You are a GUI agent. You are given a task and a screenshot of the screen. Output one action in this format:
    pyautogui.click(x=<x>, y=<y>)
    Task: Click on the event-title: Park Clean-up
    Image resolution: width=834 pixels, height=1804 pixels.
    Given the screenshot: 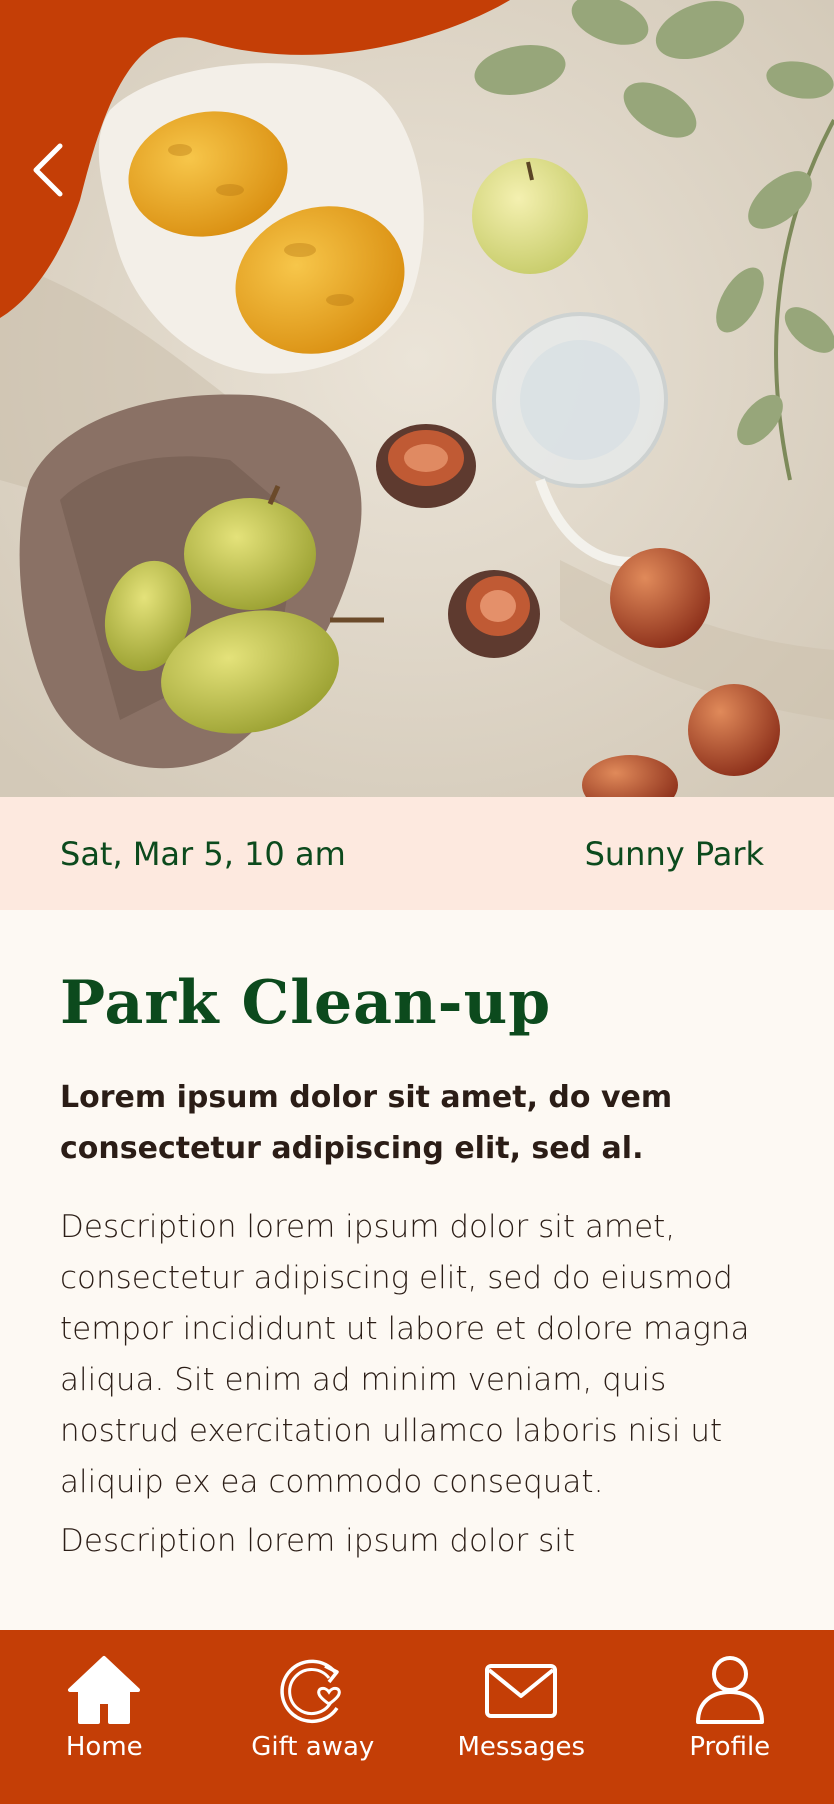 What is the action you would take?
    pyautogui.click(x=306, y=1003)
    